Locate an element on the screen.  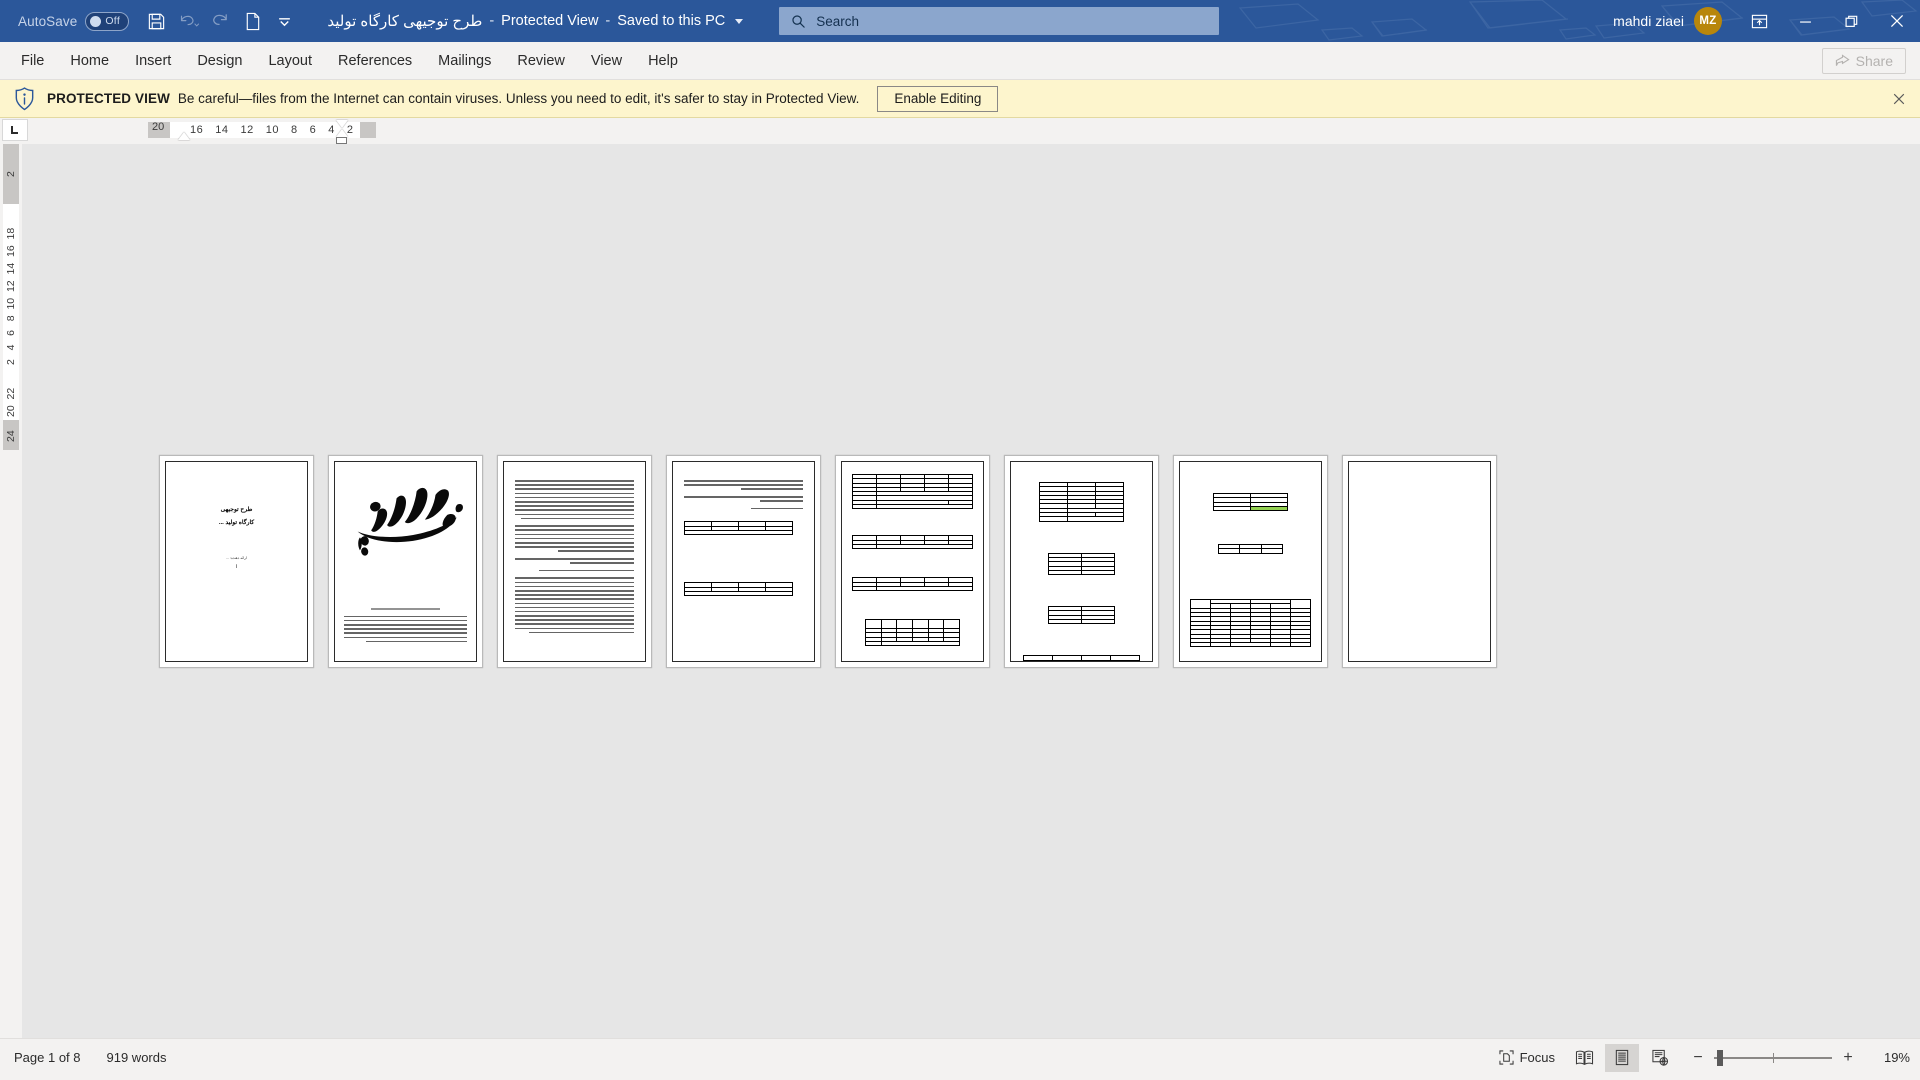
tab-insert: Insert is located at coordinates (153, 61).